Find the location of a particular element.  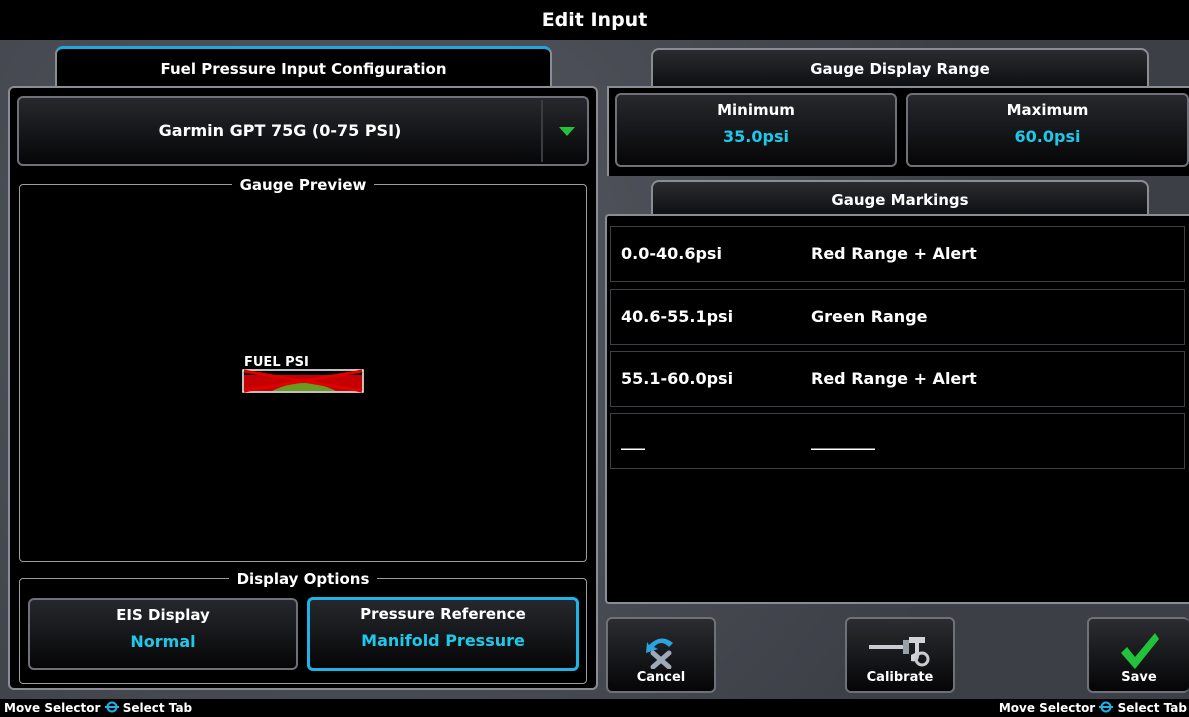

pressure-reference-value: Manifold Pressure is located at coordinates (443, 640).